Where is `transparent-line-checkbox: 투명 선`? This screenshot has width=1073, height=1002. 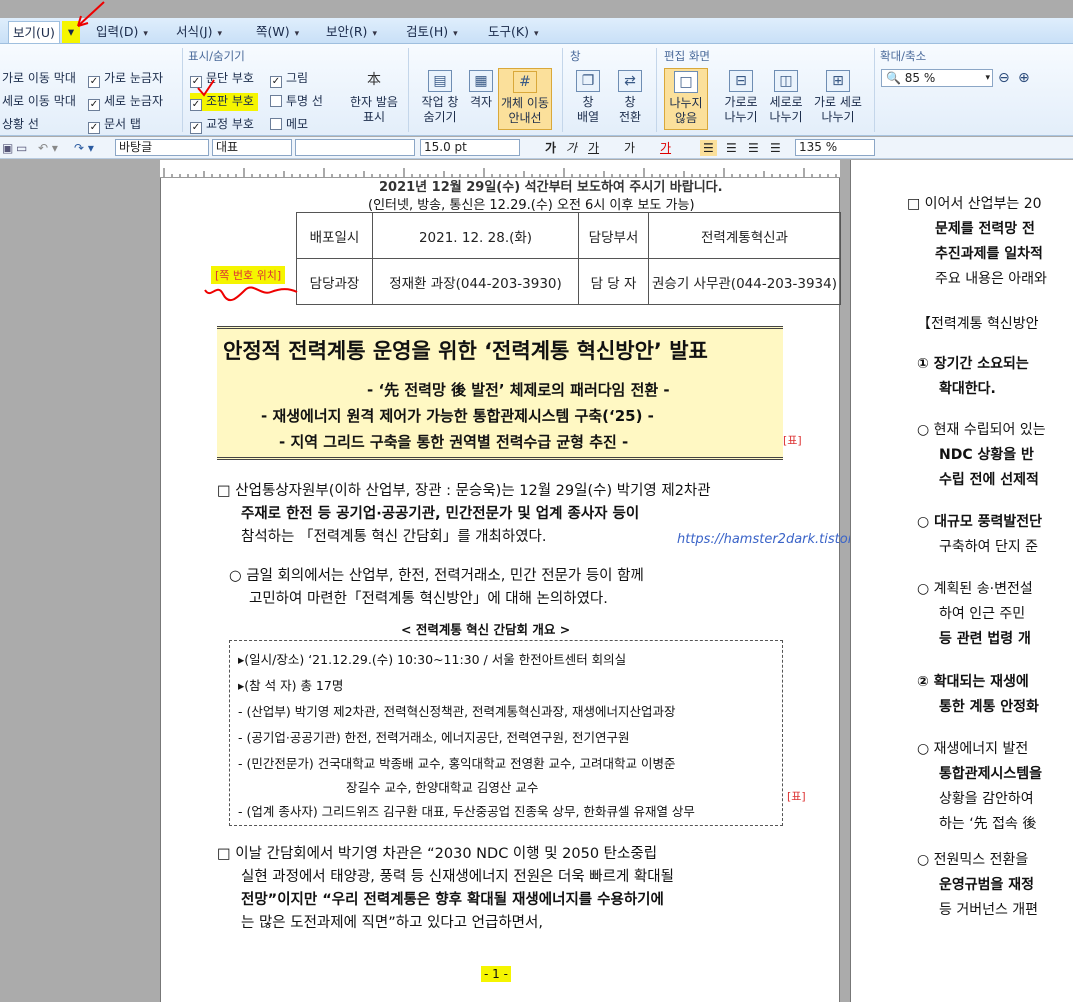 transparent-line-checkbox: 투명 선 is located at coordinates (296, 101).